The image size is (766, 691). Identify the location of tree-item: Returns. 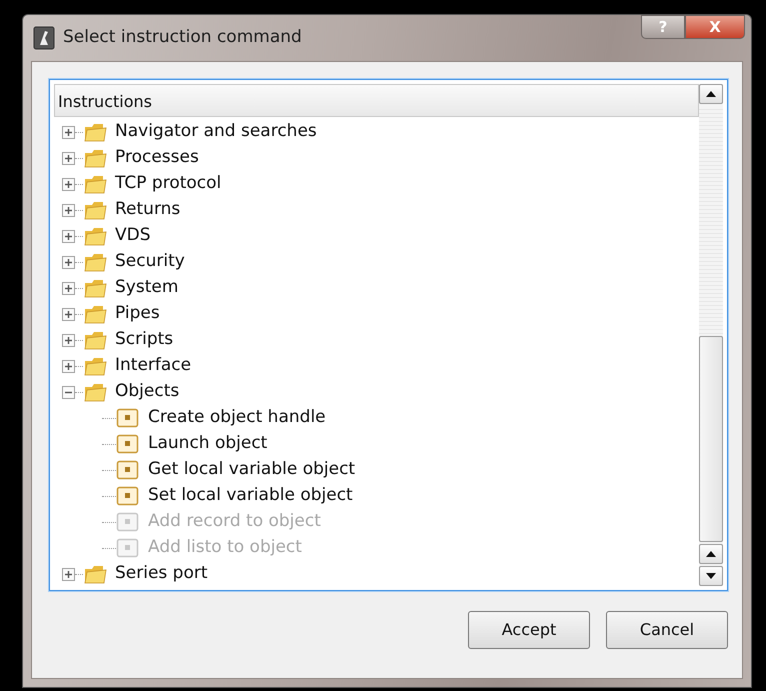
(147, 210).